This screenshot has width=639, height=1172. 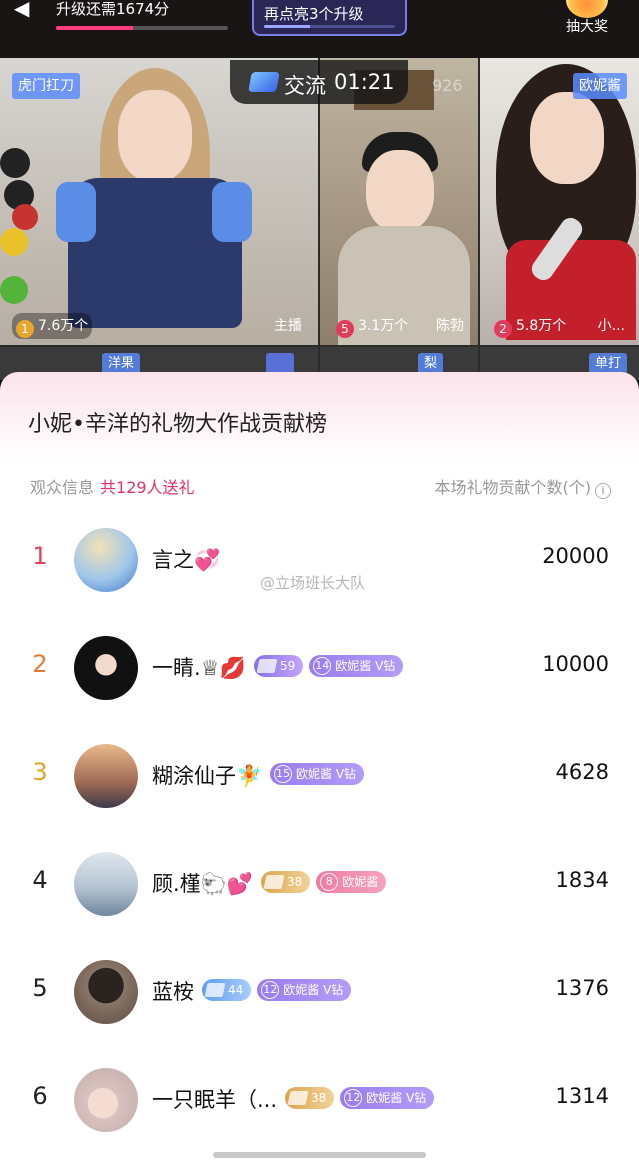 What do you see at coordinates (154, 203) in the screenshot?
I see `streamer-figure` at bounding box center [154, 203].